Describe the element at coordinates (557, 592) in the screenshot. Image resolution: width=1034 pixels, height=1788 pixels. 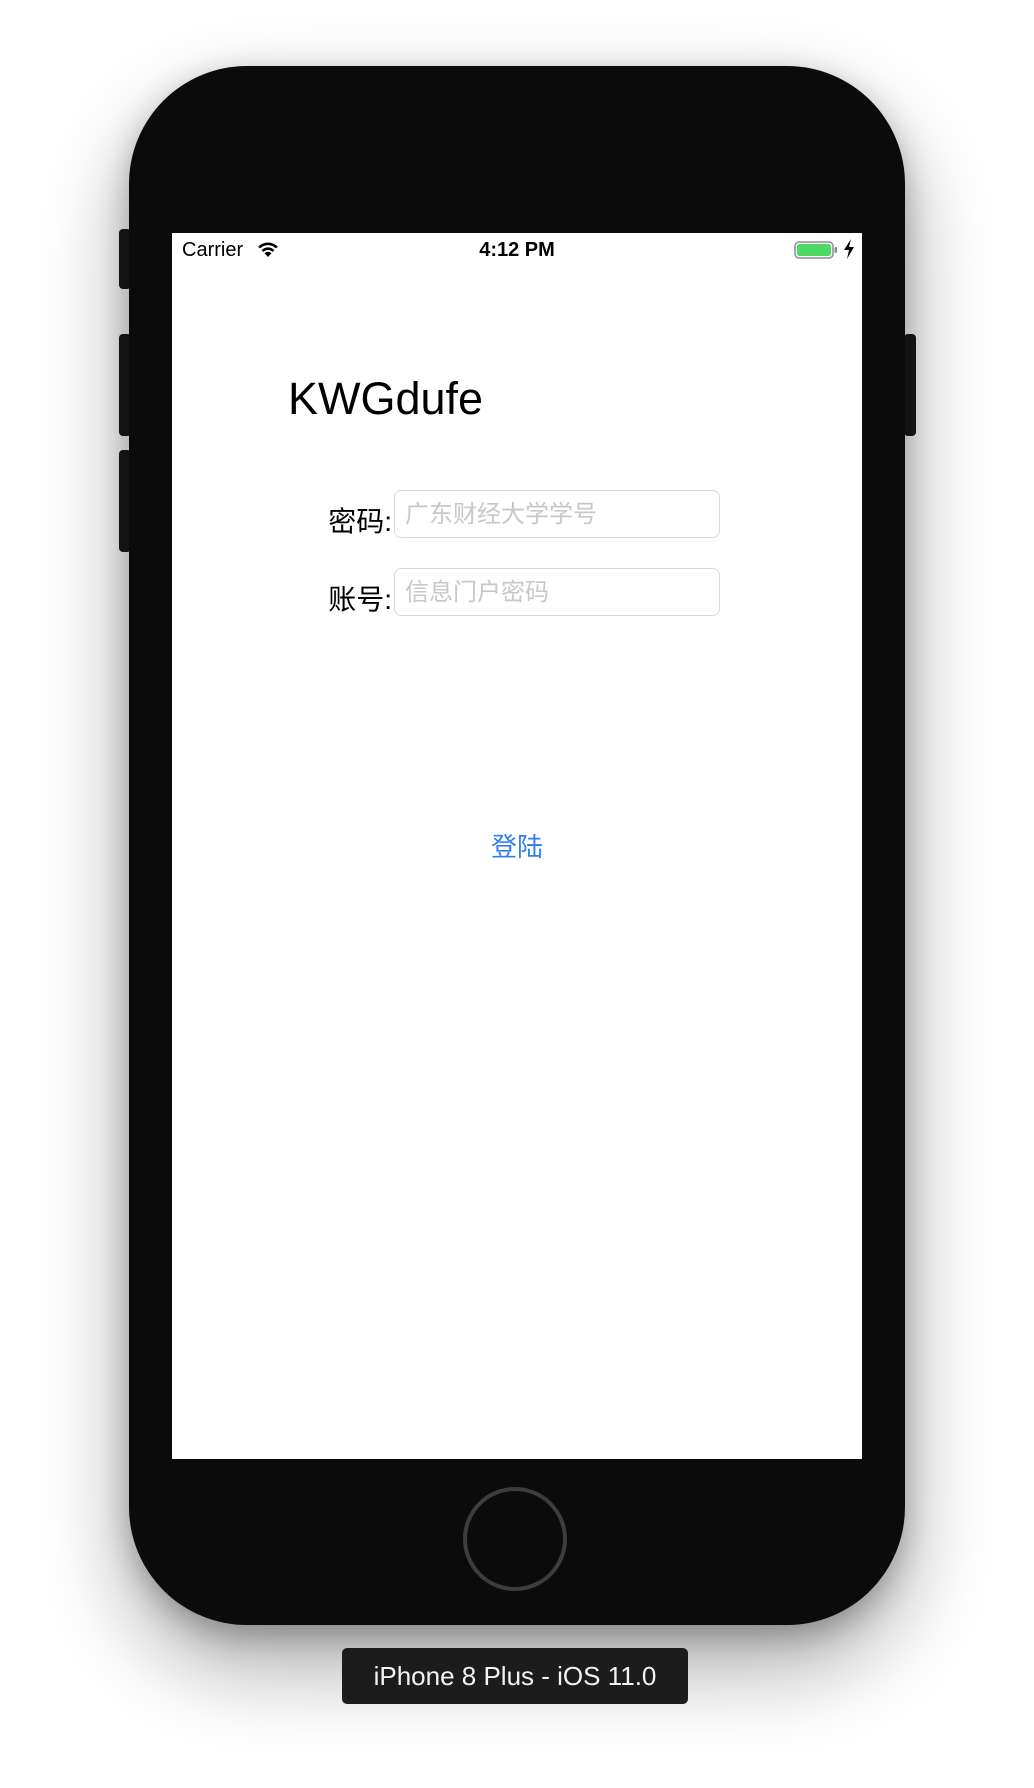
I see `password-input` at that location.